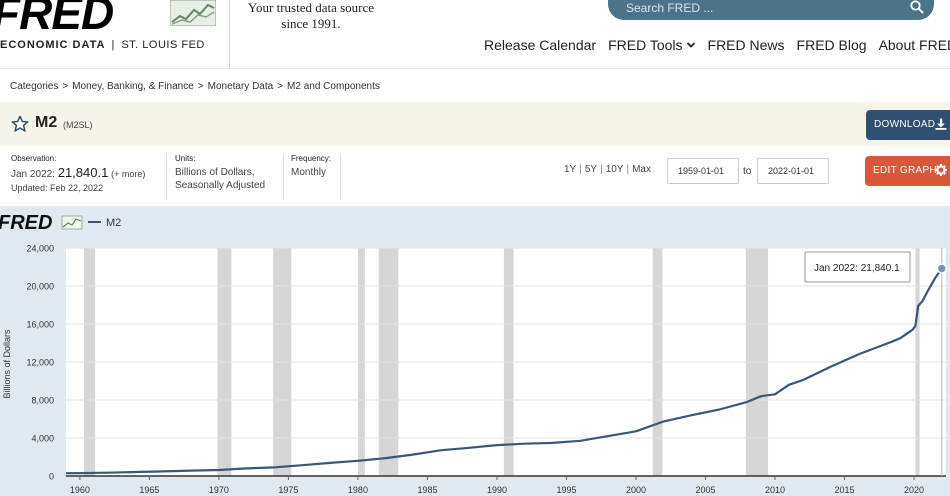 The height and width of the screenshot is (496, 950). I want to click on observation-row: Jan 2022: 21,840.1 (+ more), so click(86, 173).